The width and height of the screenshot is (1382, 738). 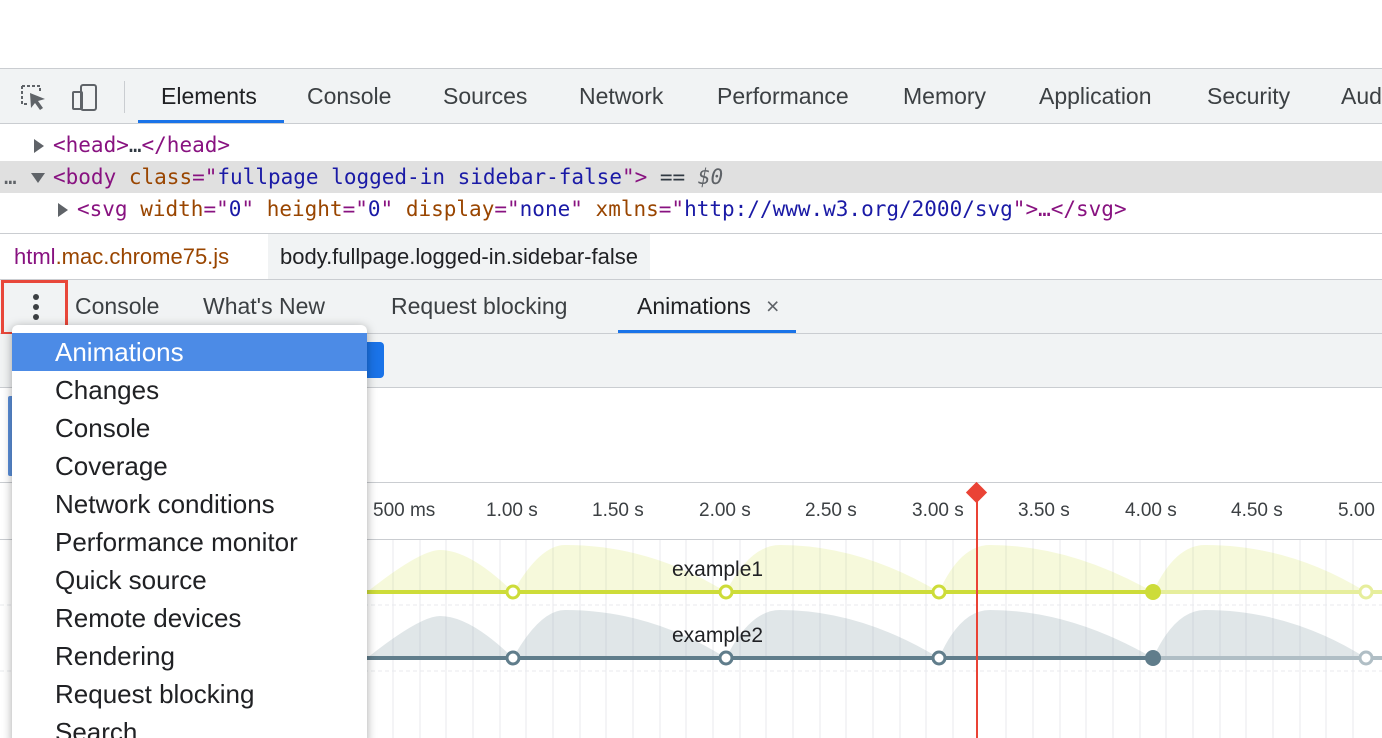 I want to click on example2-curves, so click(x=866, y=634).